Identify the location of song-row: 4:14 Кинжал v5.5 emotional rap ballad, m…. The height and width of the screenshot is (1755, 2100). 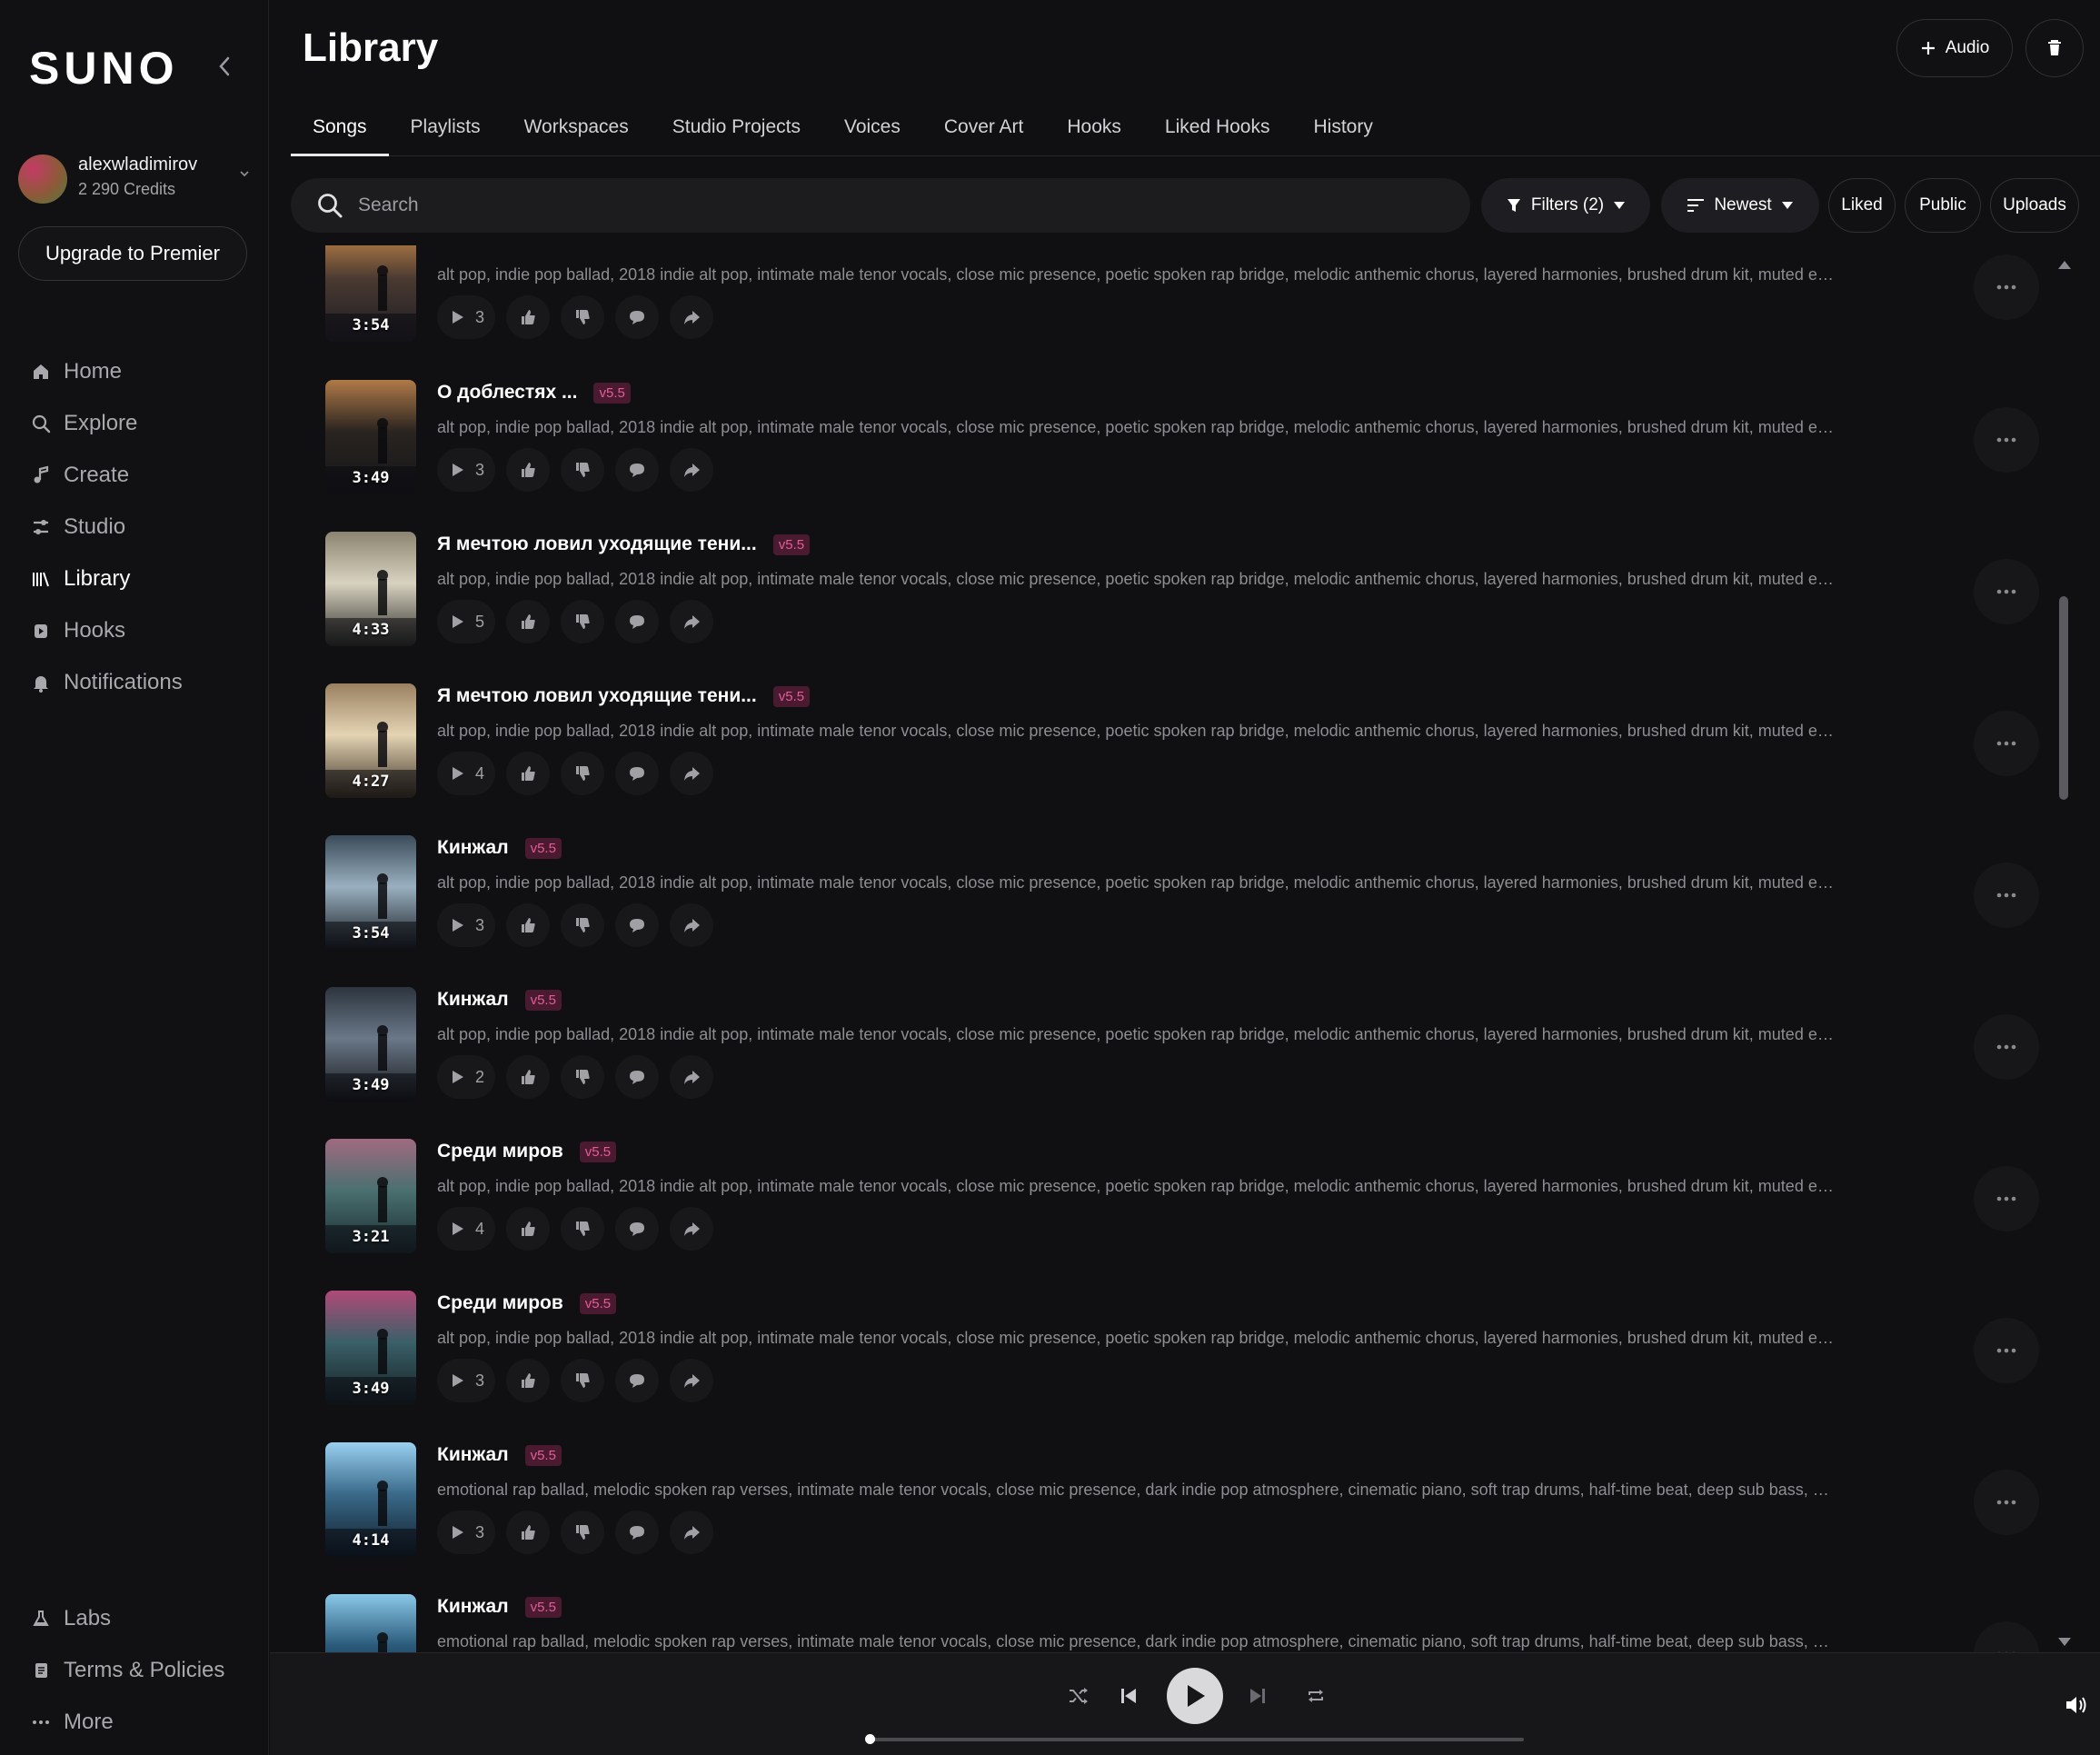
(1173, 1518).